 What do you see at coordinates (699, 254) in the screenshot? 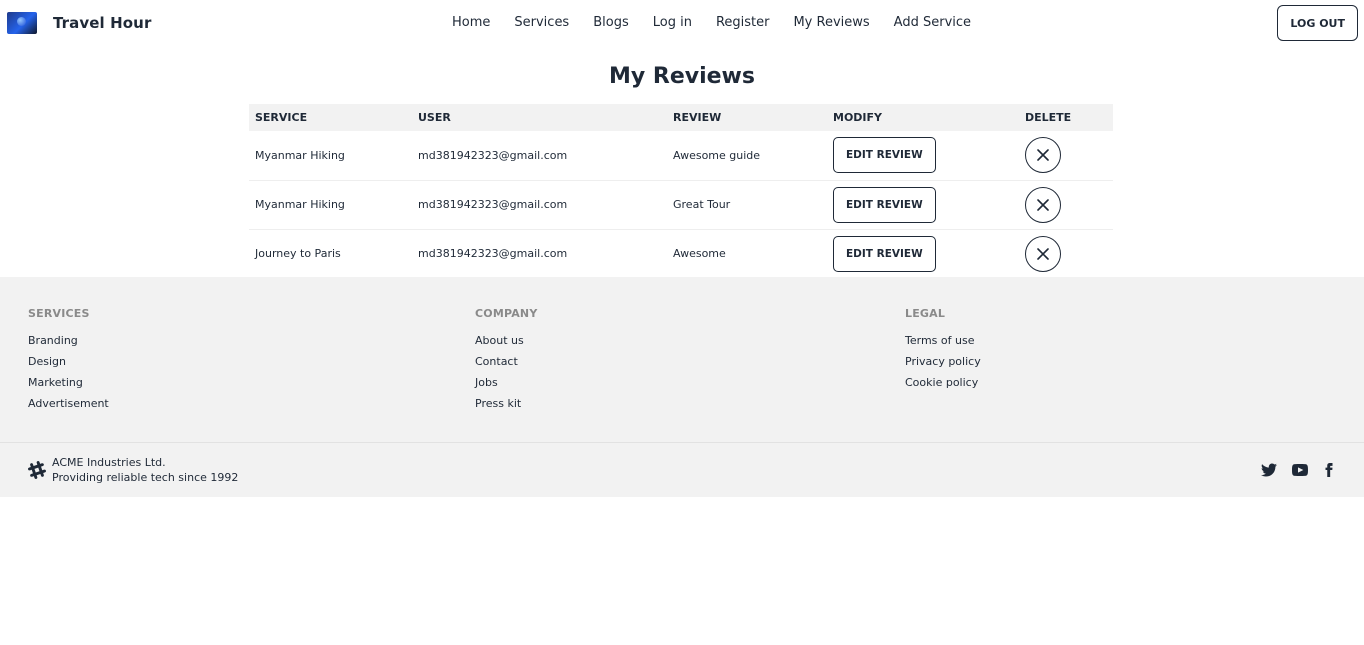
I see `cell-review: Awesome` at bounding box center [699, 254].